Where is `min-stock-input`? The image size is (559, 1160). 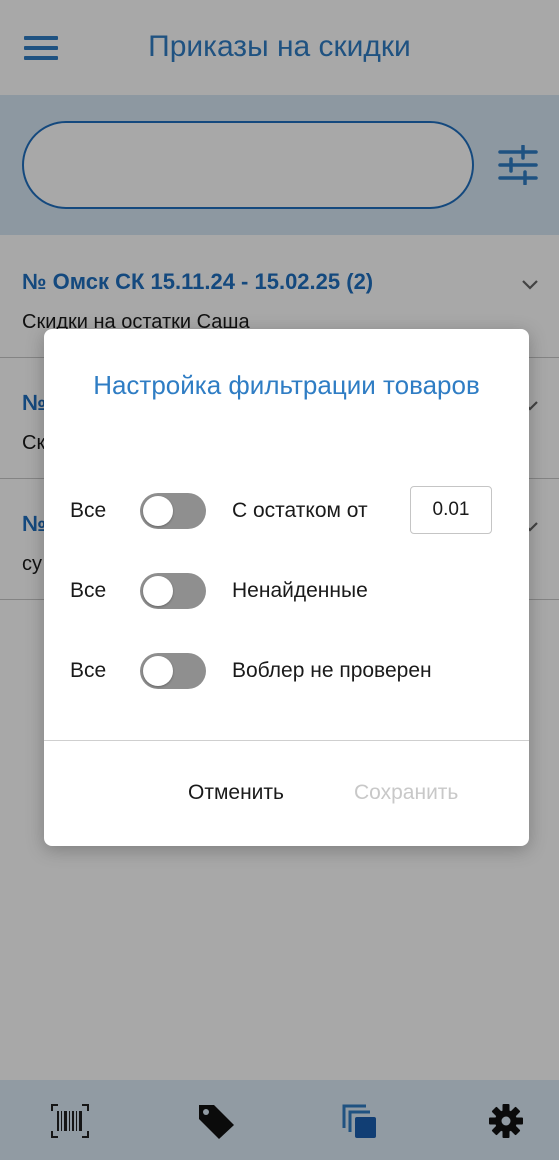 min-stock-input is located at coordinates (451, 510).